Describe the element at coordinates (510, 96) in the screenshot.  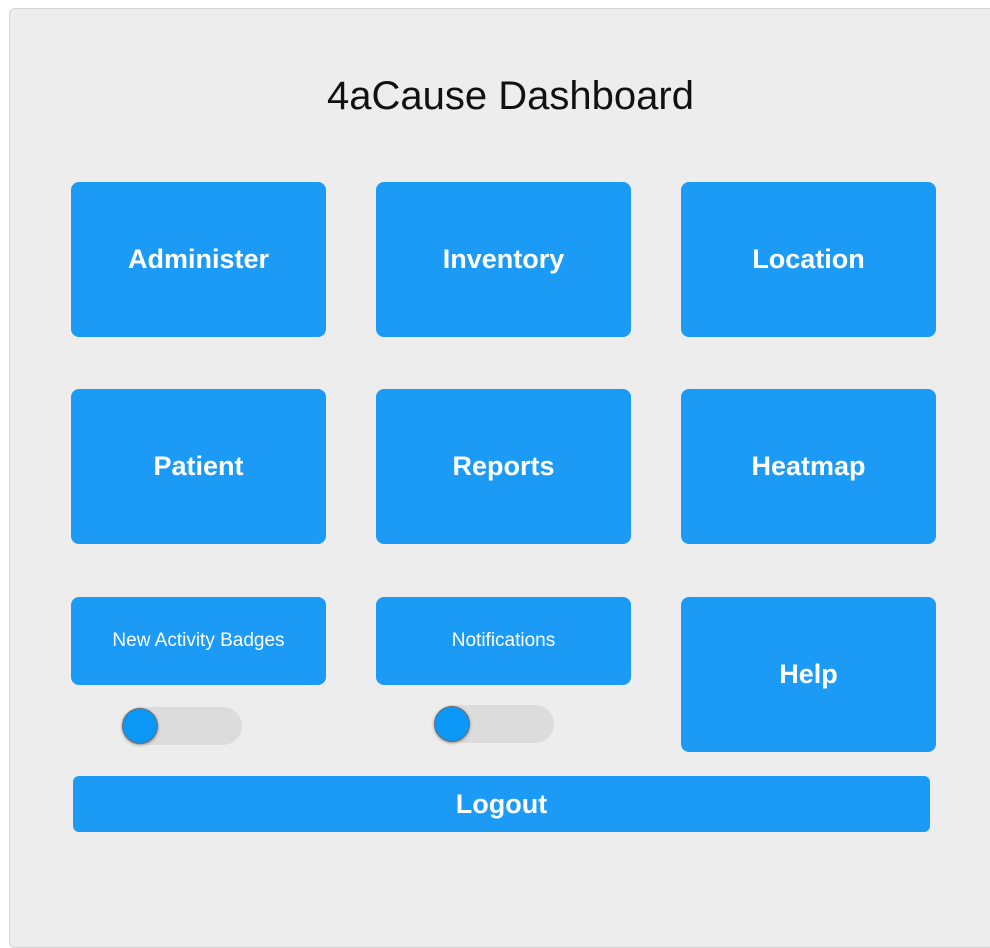
I see `page-title: 4aCause Dashboard` at that location.